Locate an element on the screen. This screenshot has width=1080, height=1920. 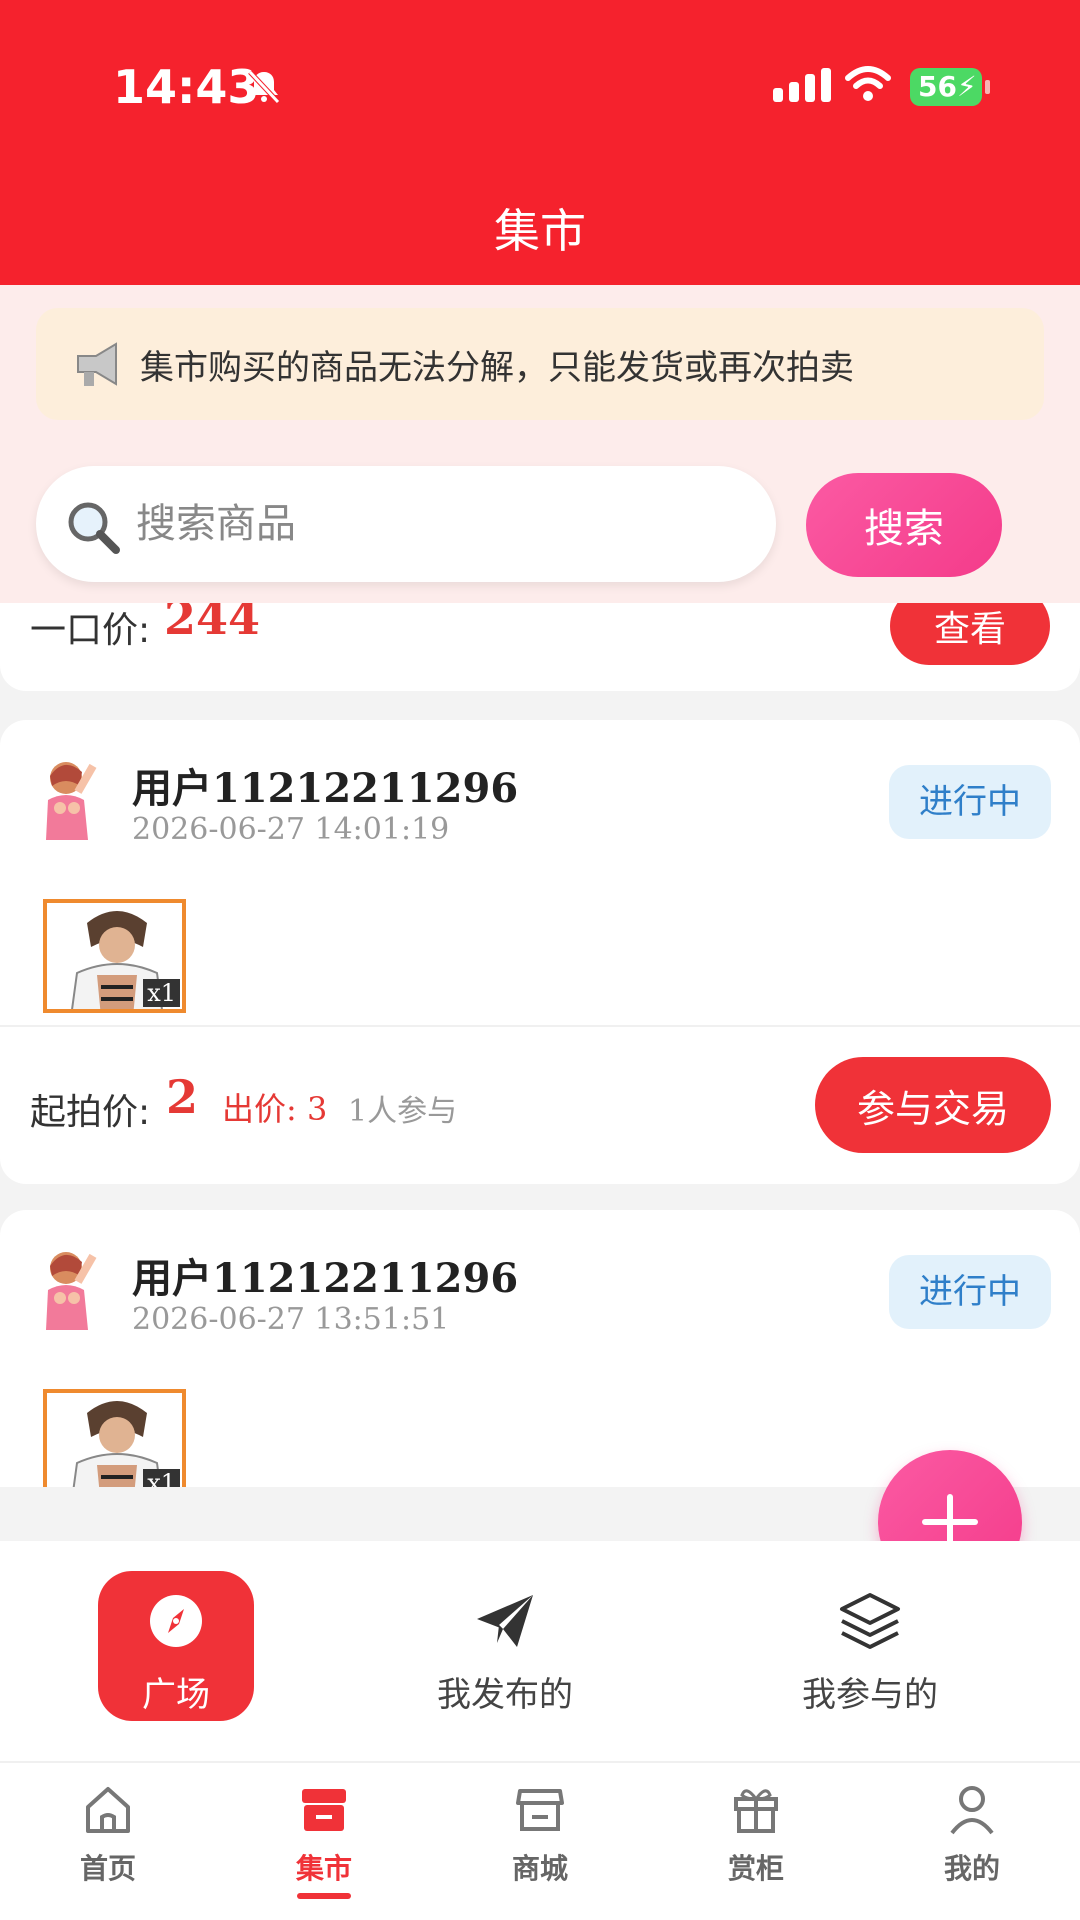
listing-time: 2026-06-27 14:01:19 is located at coordinates (291, 829).